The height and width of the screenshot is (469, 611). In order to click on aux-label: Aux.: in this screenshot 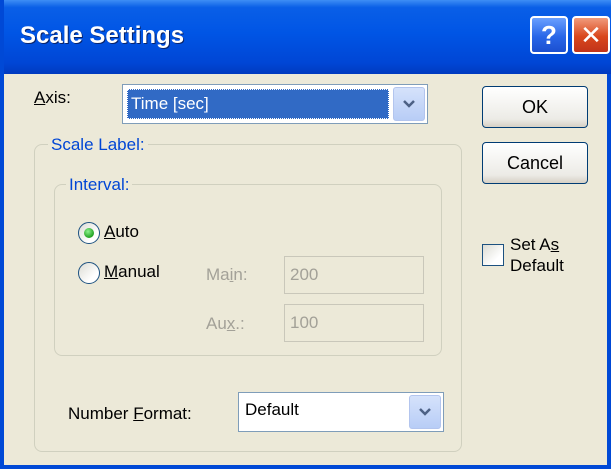, I will do `click(225, 323)`.